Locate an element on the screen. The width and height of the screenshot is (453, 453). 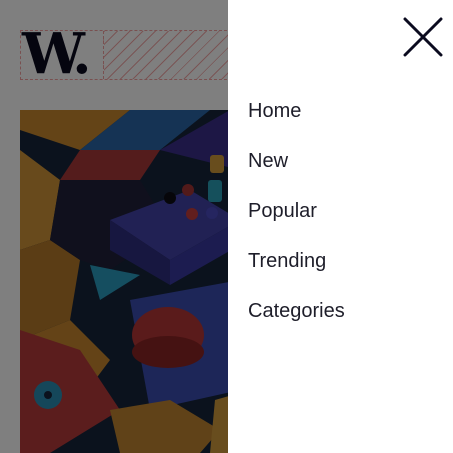
menu-item-home: Home is located at coordinates (296, 121).